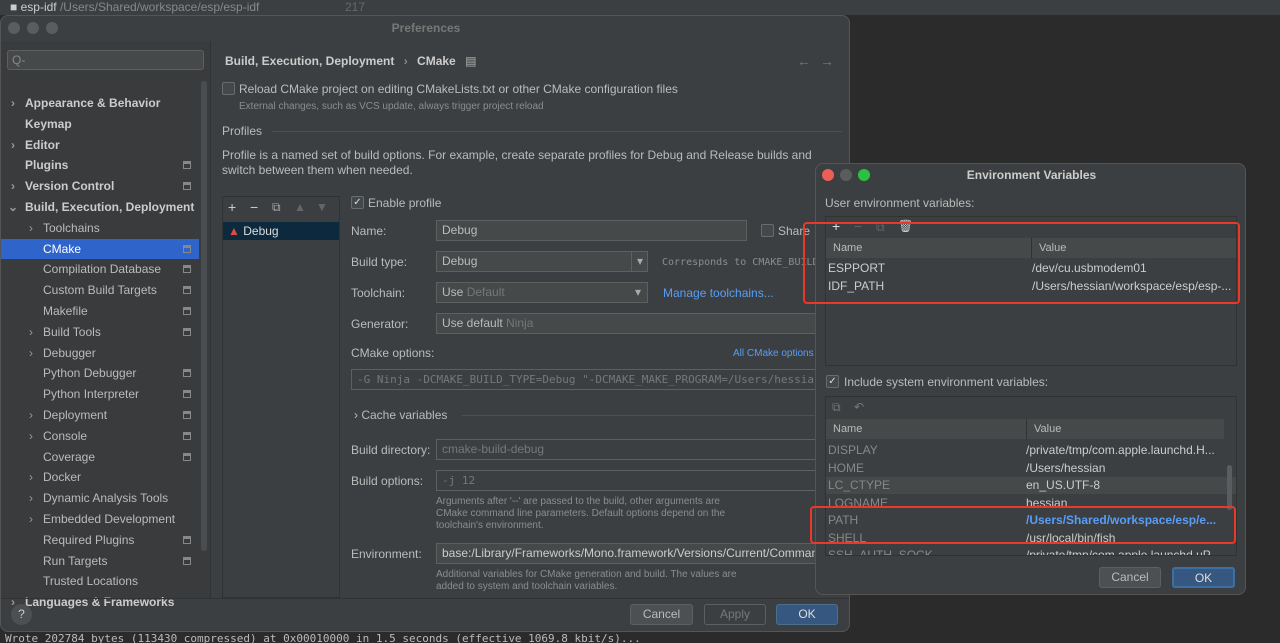  Describe the element at coordinates (1203, 577) in the screenshot. I see `env-ok-button: OK` at that location.